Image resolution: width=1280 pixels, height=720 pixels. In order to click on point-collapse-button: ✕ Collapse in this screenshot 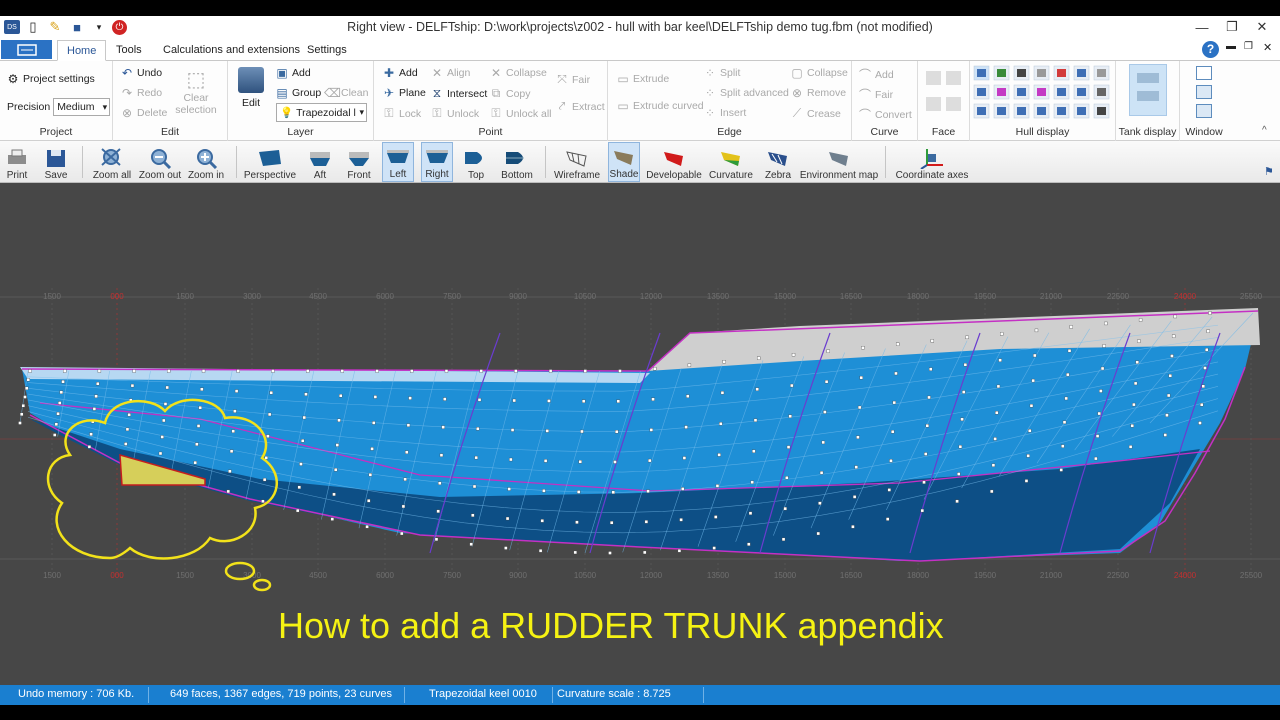, I will do `click(518, 73)`.